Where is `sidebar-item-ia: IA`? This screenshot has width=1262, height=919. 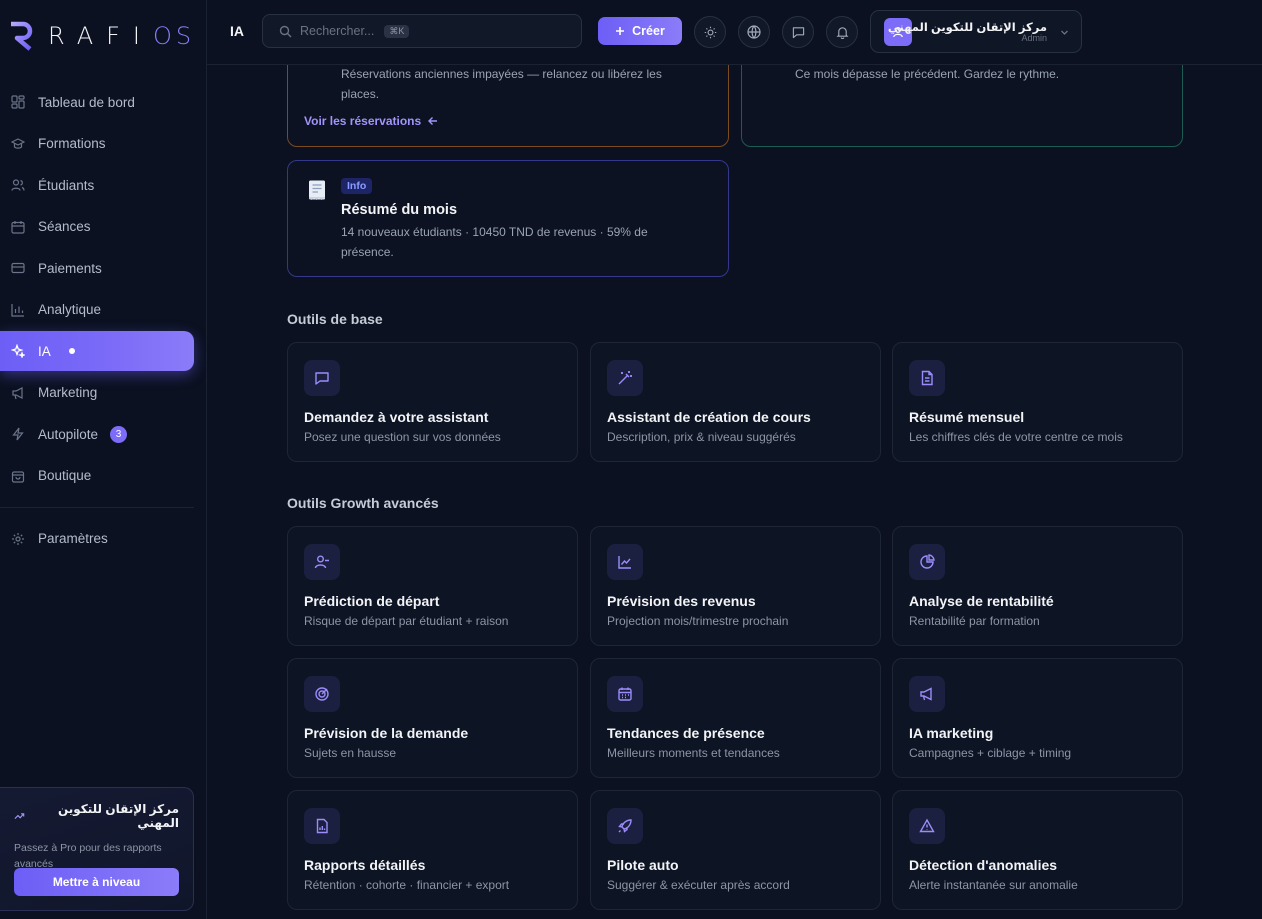
sidebar-item-ia: IA is located at coordinates (97, 351).